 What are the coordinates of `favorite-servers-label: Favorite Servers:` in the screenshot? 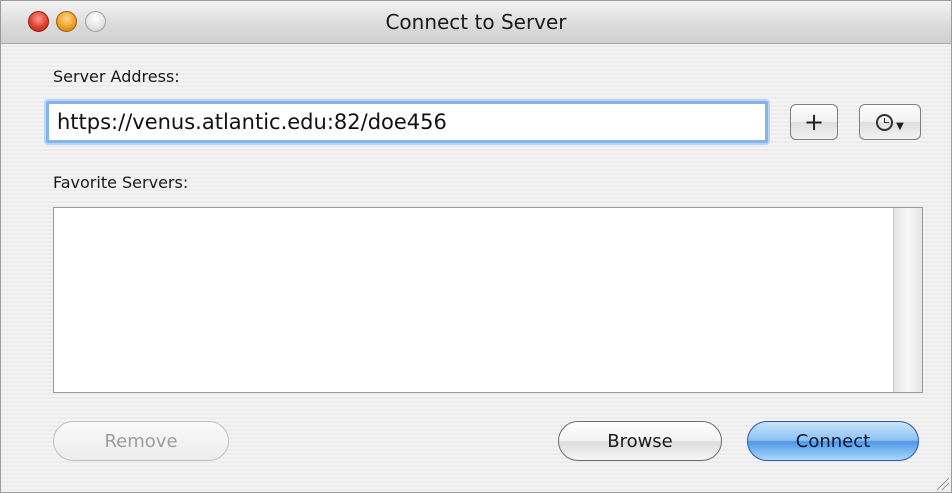 It's located at (121, 182).